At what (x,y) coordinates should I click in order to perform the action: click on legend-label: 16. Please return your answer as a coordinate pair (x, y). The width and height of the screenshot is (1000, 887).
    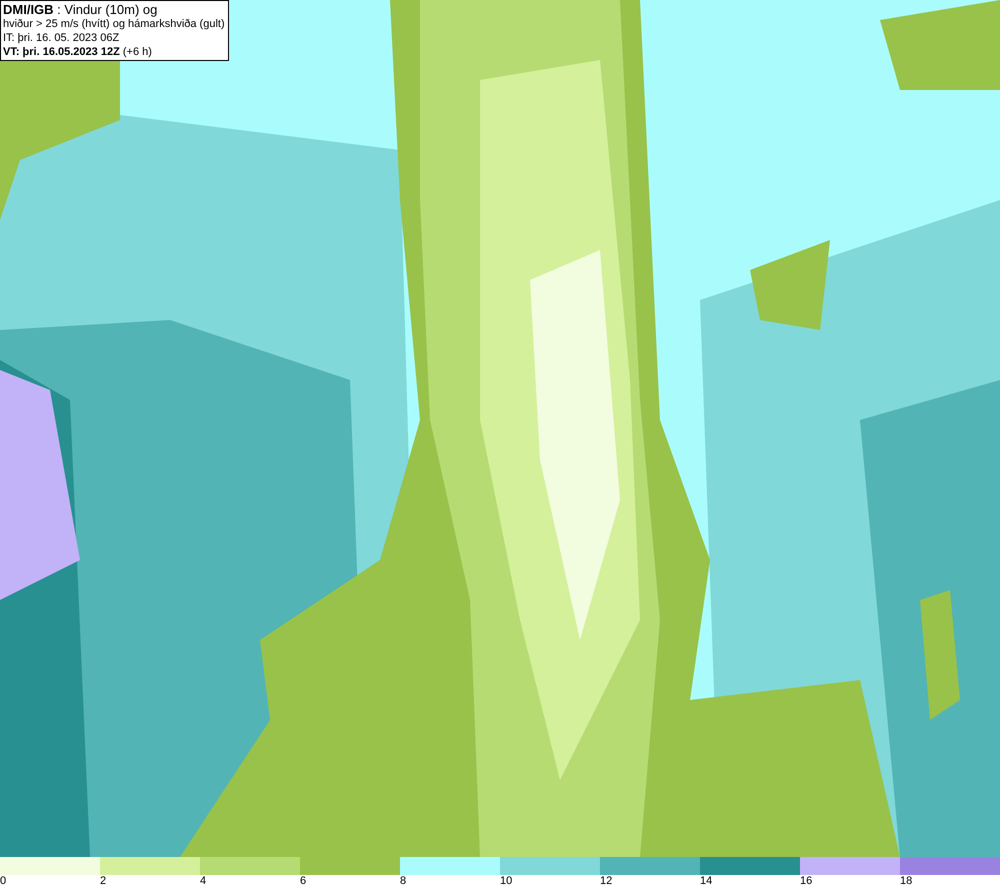
    Looking at the image, I should click on (806, 881).